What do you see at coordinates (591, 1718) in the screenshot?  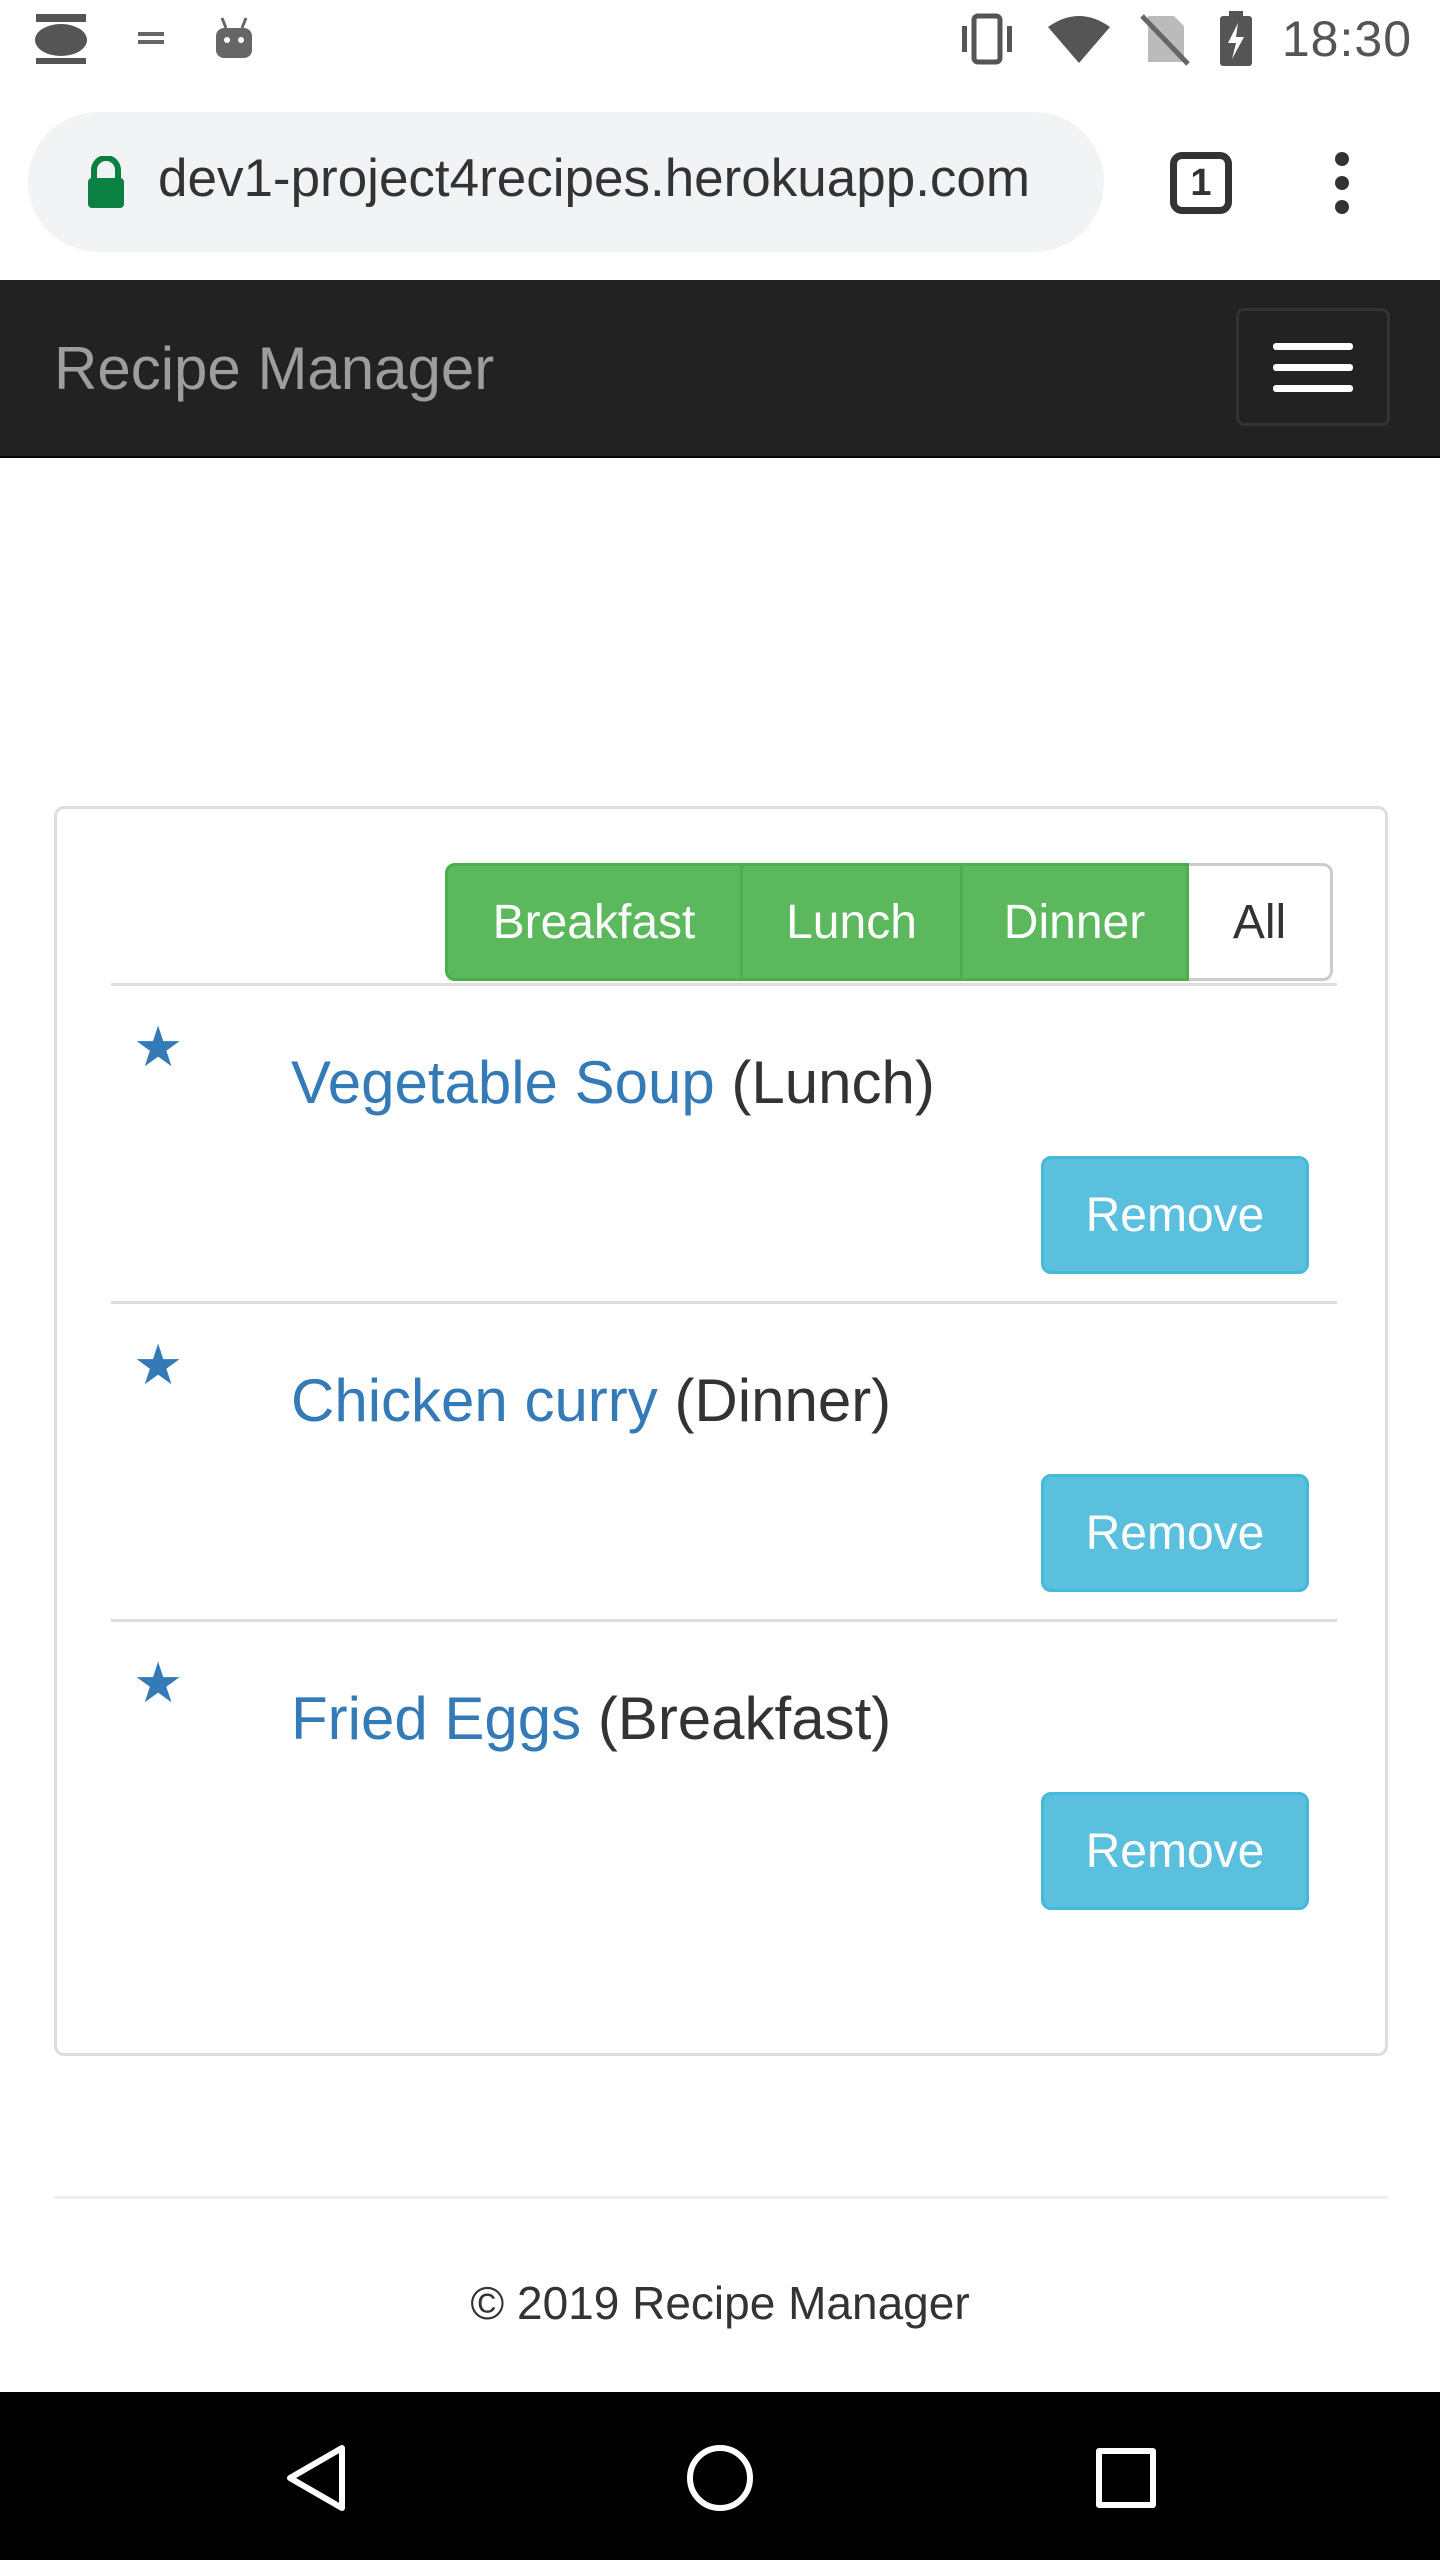 I see `recipe-title: Fried Eggs (Breakfast)` at bounding box center [591, 1718].